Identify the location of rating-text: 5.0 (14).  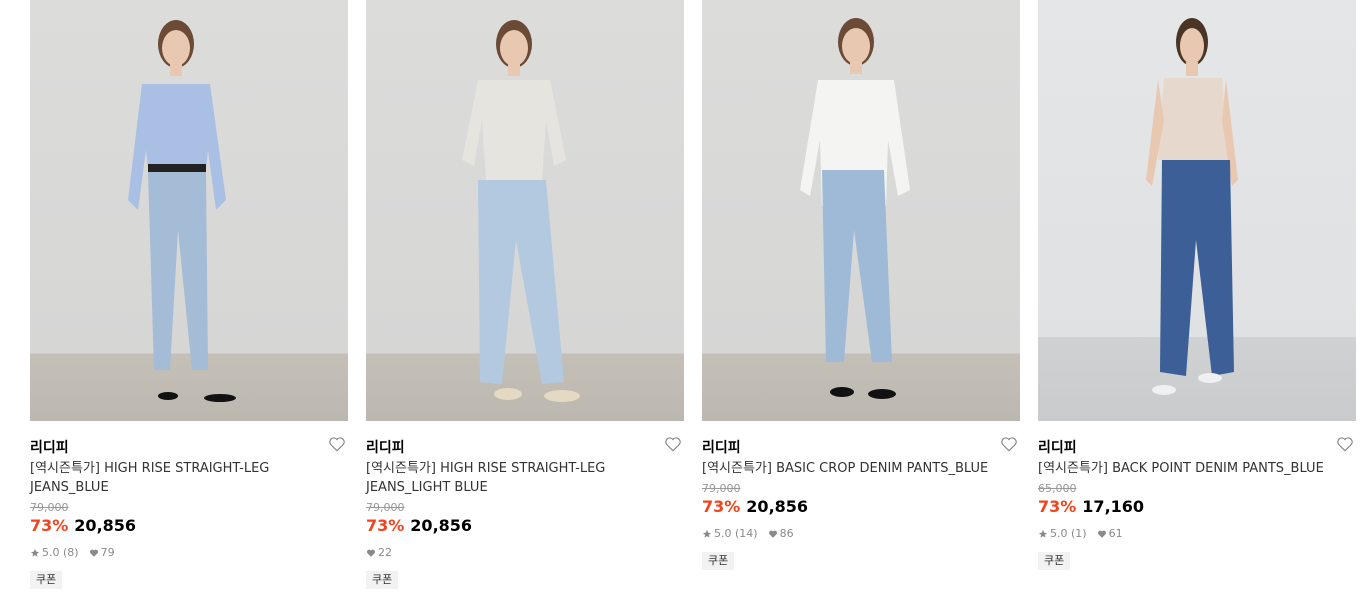
(736, 533).